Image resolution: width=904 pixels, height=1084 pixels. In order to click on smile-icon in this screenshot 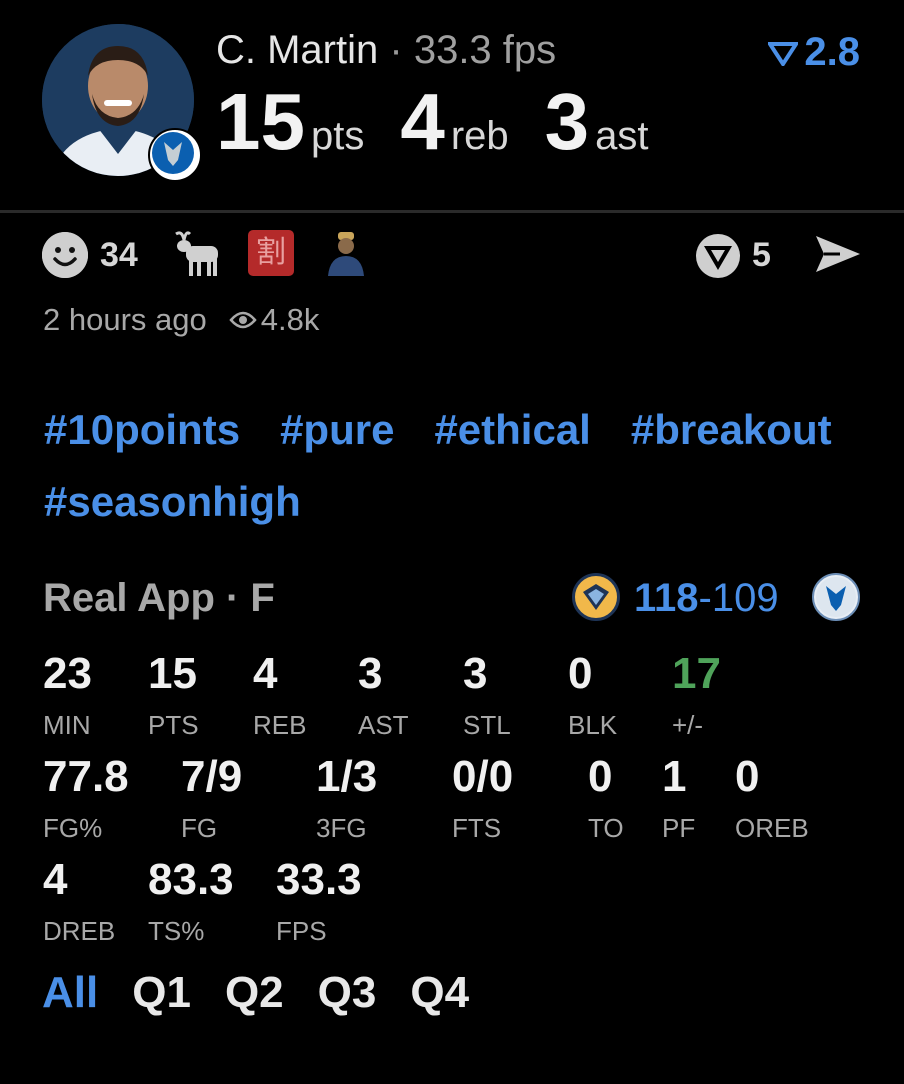, I will do `click(65, 255)`.